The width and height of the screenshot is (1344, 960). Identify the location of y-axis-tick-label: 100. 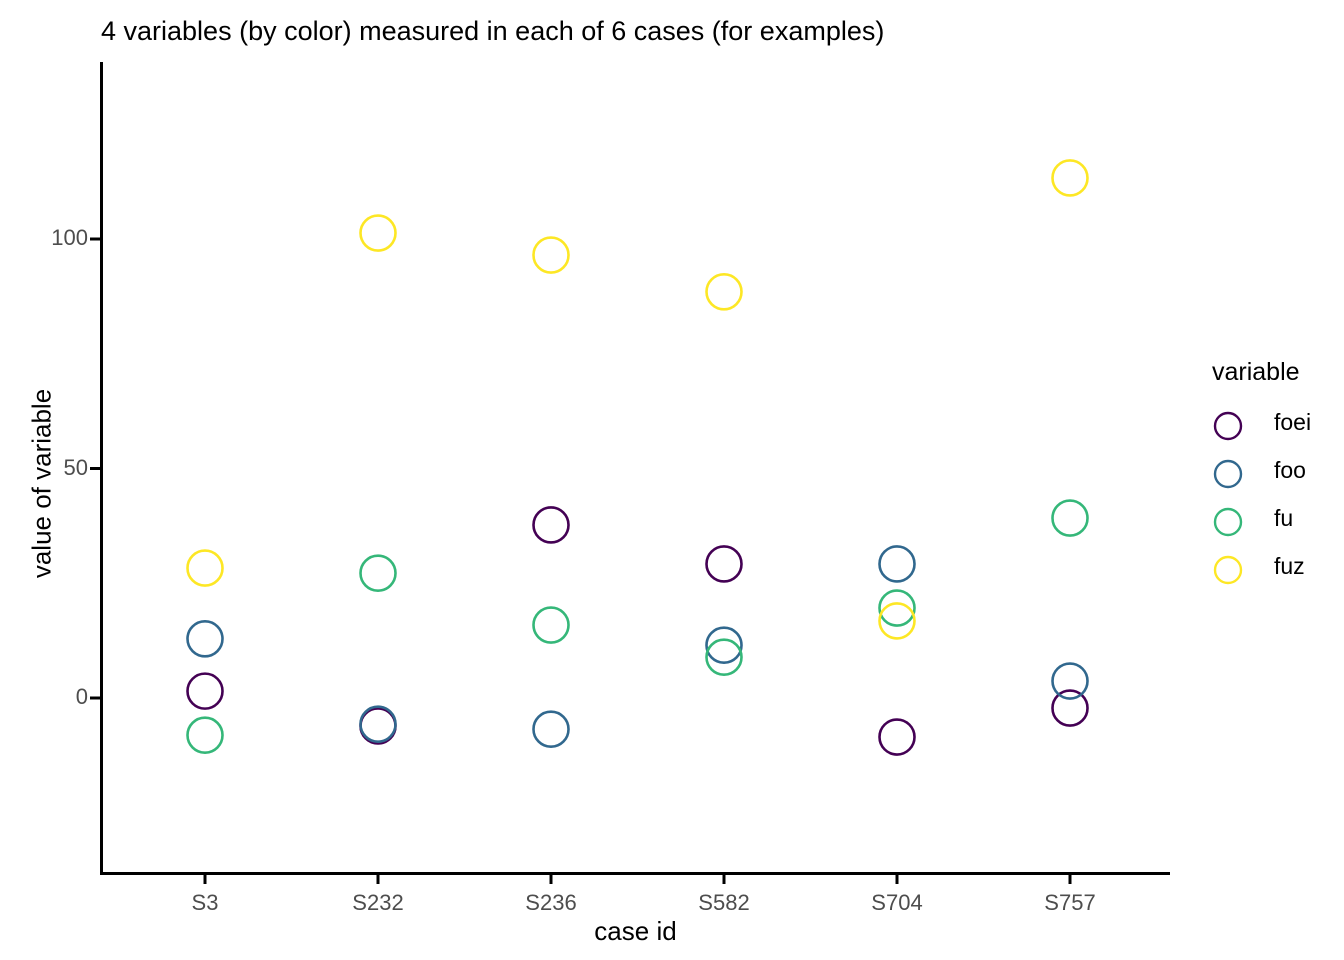
(69, 237).